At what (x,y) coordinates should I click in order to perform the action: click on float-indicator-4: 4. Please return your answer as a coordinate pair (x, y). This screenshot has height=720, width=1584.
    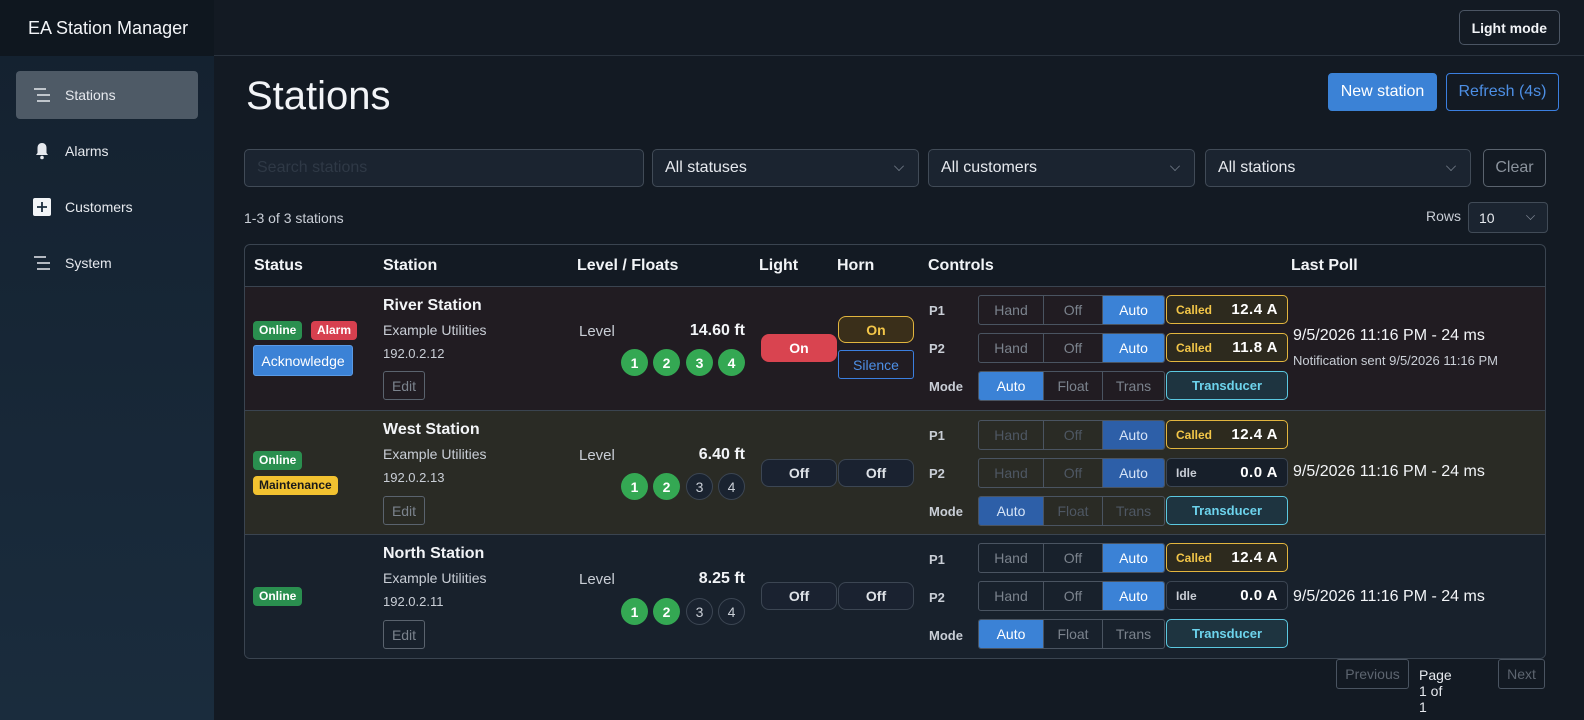
    Looking at the image, I should click on (731, 362).